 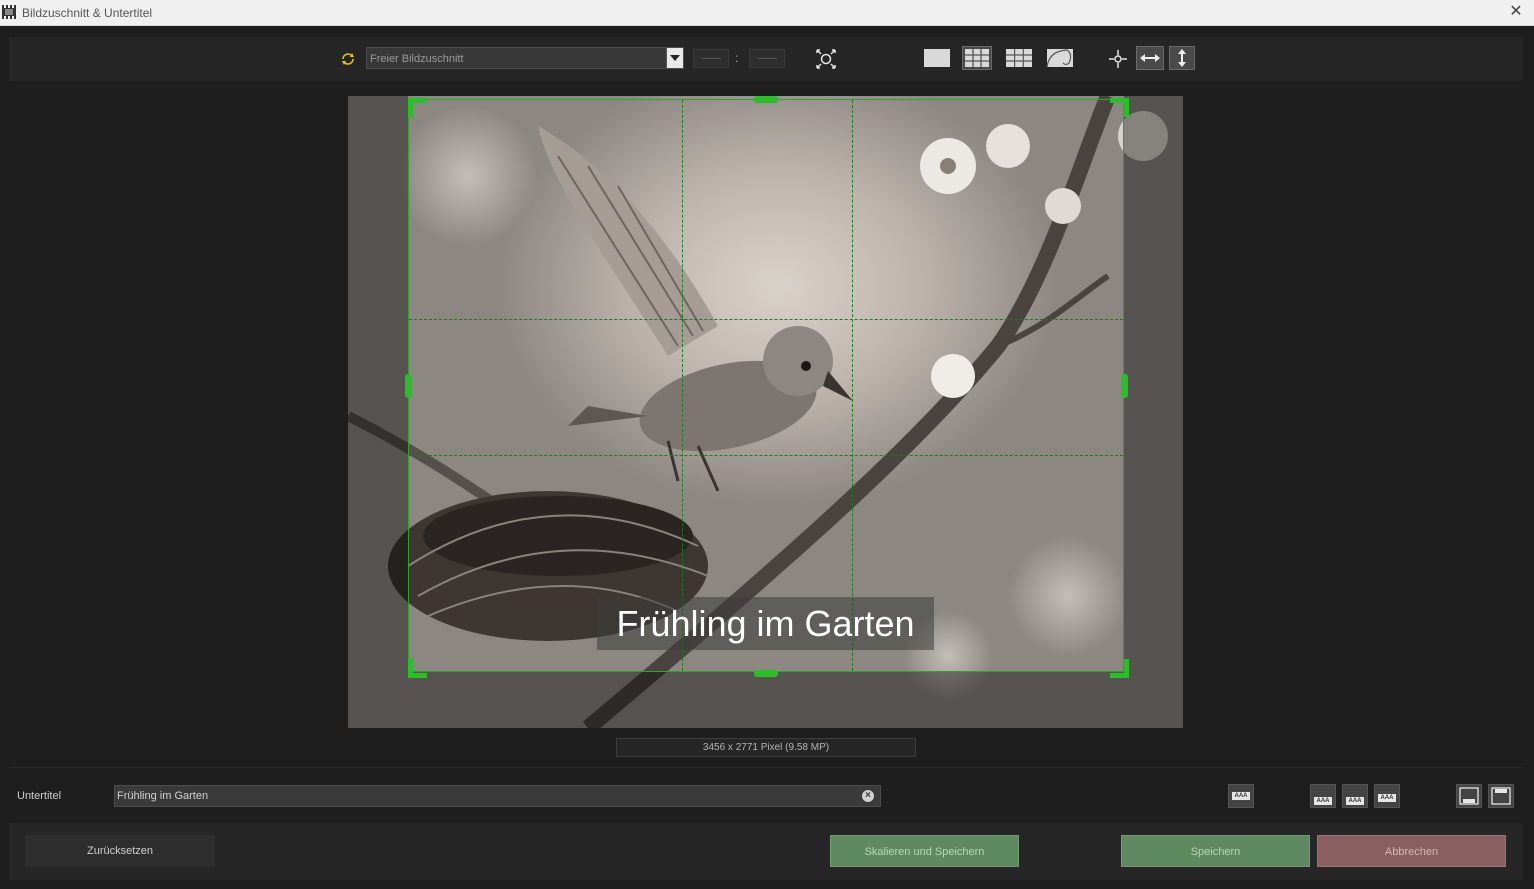 What do you see at coordinates (924, 851) in the screenshot?
I see `scale-and-save-button: Skalieren und Speichern` at bounding box center [924, 851].